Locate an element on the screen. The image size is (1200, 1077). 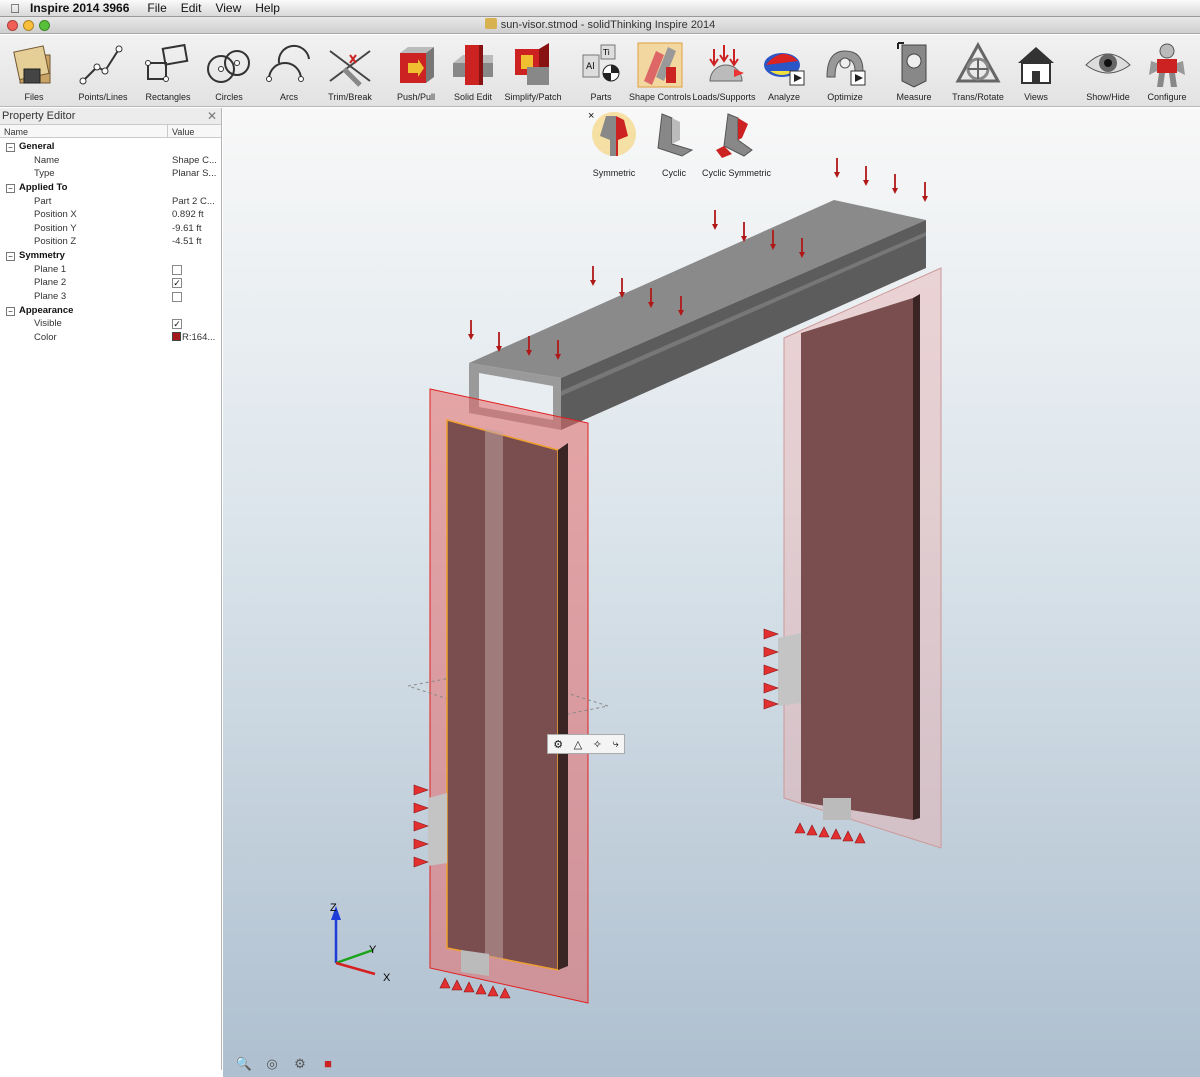
property-row-plane-2: Plane 2 ✓ is located at coordinates (110, 283).